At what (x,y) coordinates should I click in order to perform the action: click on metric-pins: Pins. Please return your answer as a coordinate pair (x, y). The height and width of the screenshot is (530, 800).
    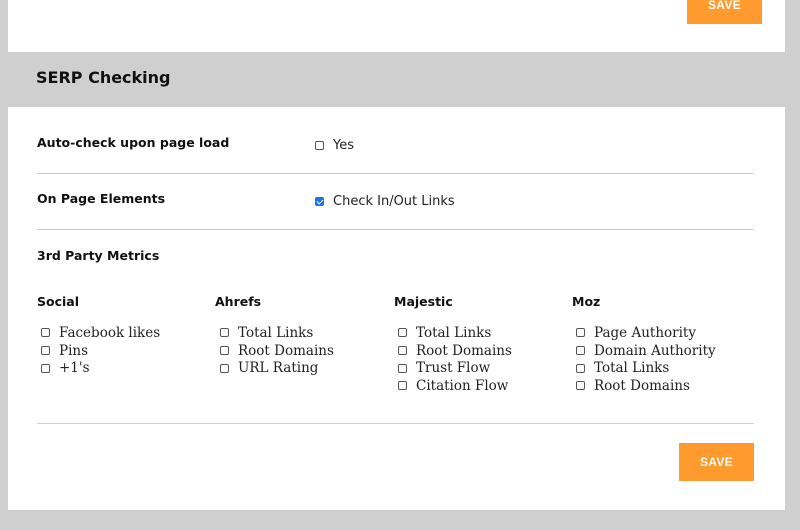
    Looking at the image, I should click on (100, 351).